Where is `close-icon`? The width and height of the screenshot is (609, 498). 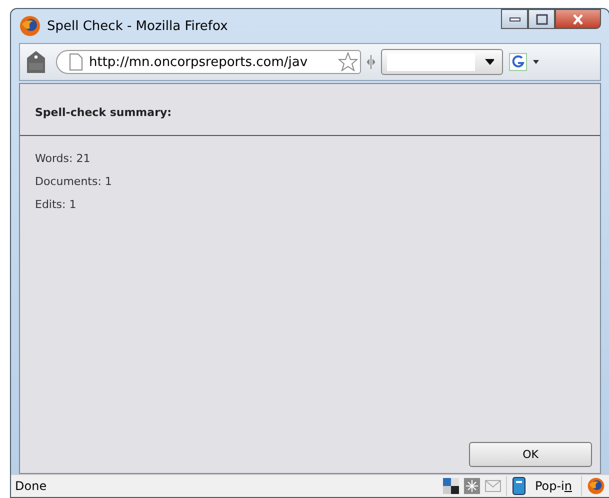
close-icon is located at coordinates (578, 19).